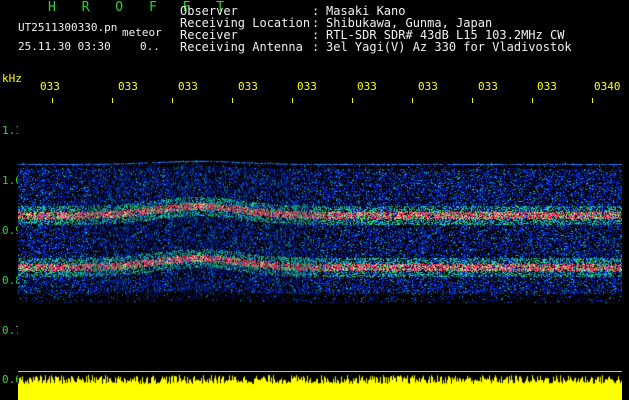  What do you see at coordinates (241, 47) in the screenshot?
I see `antenna-label: Receiving Antenna` at bounding box center [241, 47].